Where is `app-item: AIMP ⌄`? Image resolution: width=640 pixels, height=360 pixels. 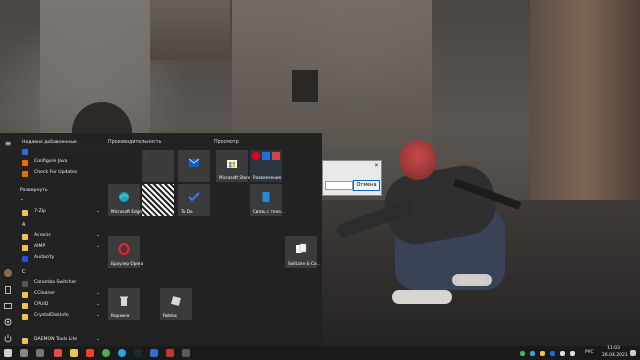 app-item: AIMP ⌄ is located at coordinates (62, 248).